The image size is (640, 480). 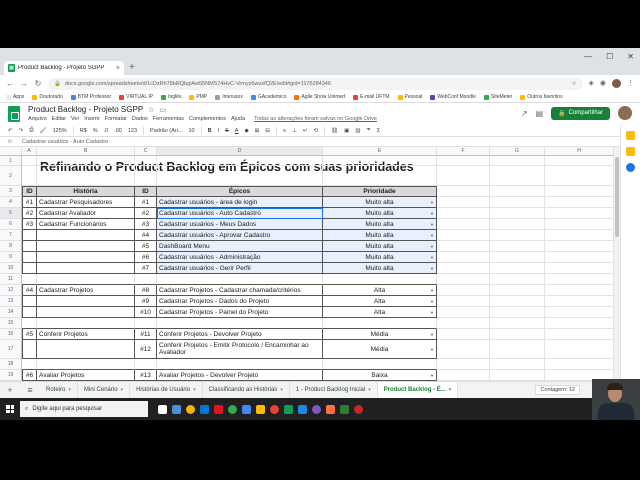 I want to click on borders-icon: ⊞, so click(x=257, y=131).